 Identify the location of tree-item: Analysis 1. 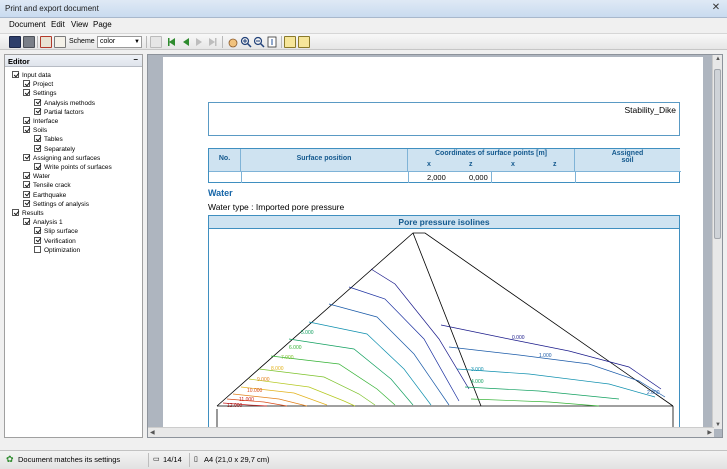
(43, 222).